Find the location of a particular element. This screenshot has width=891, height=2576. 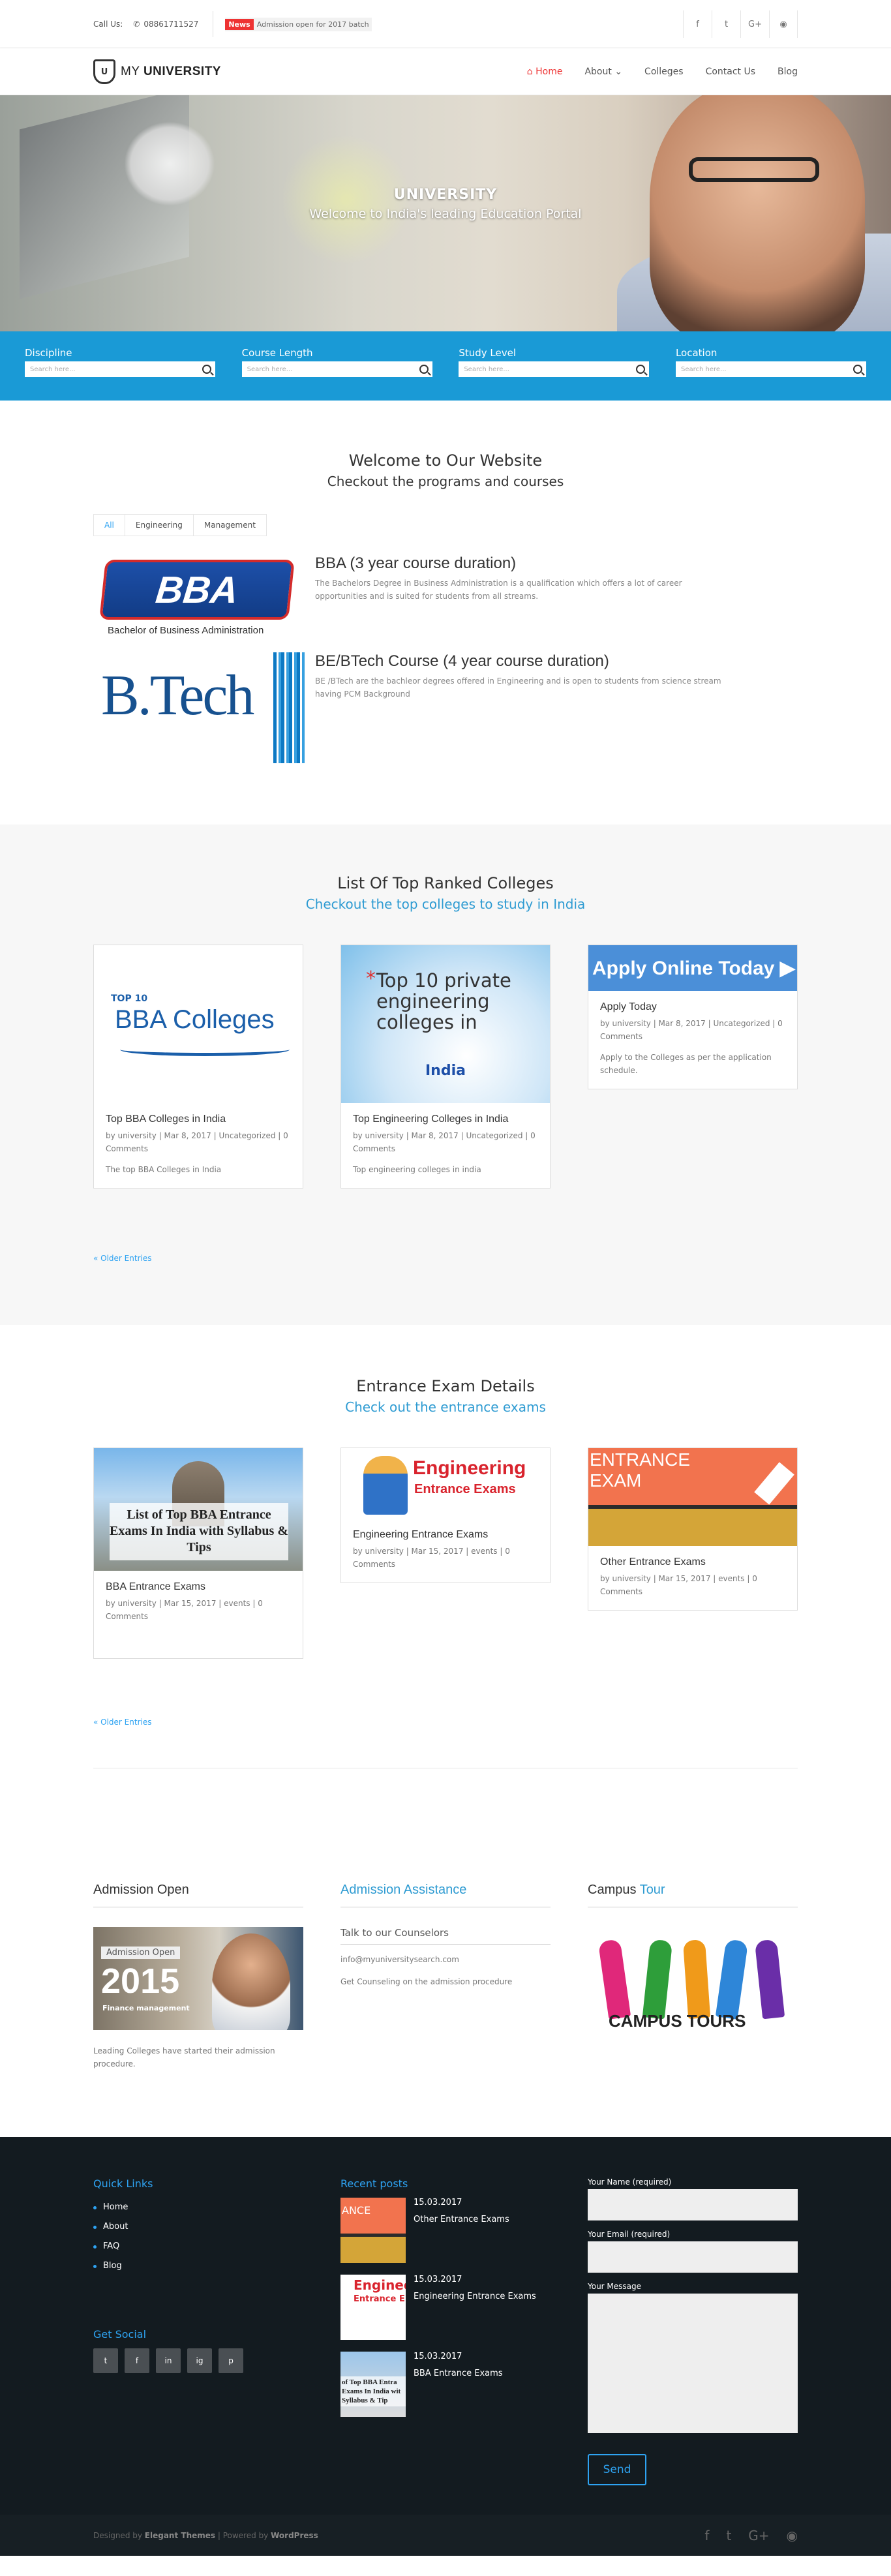

filter-engineering: Engineering is located at coordinates (159, 525).